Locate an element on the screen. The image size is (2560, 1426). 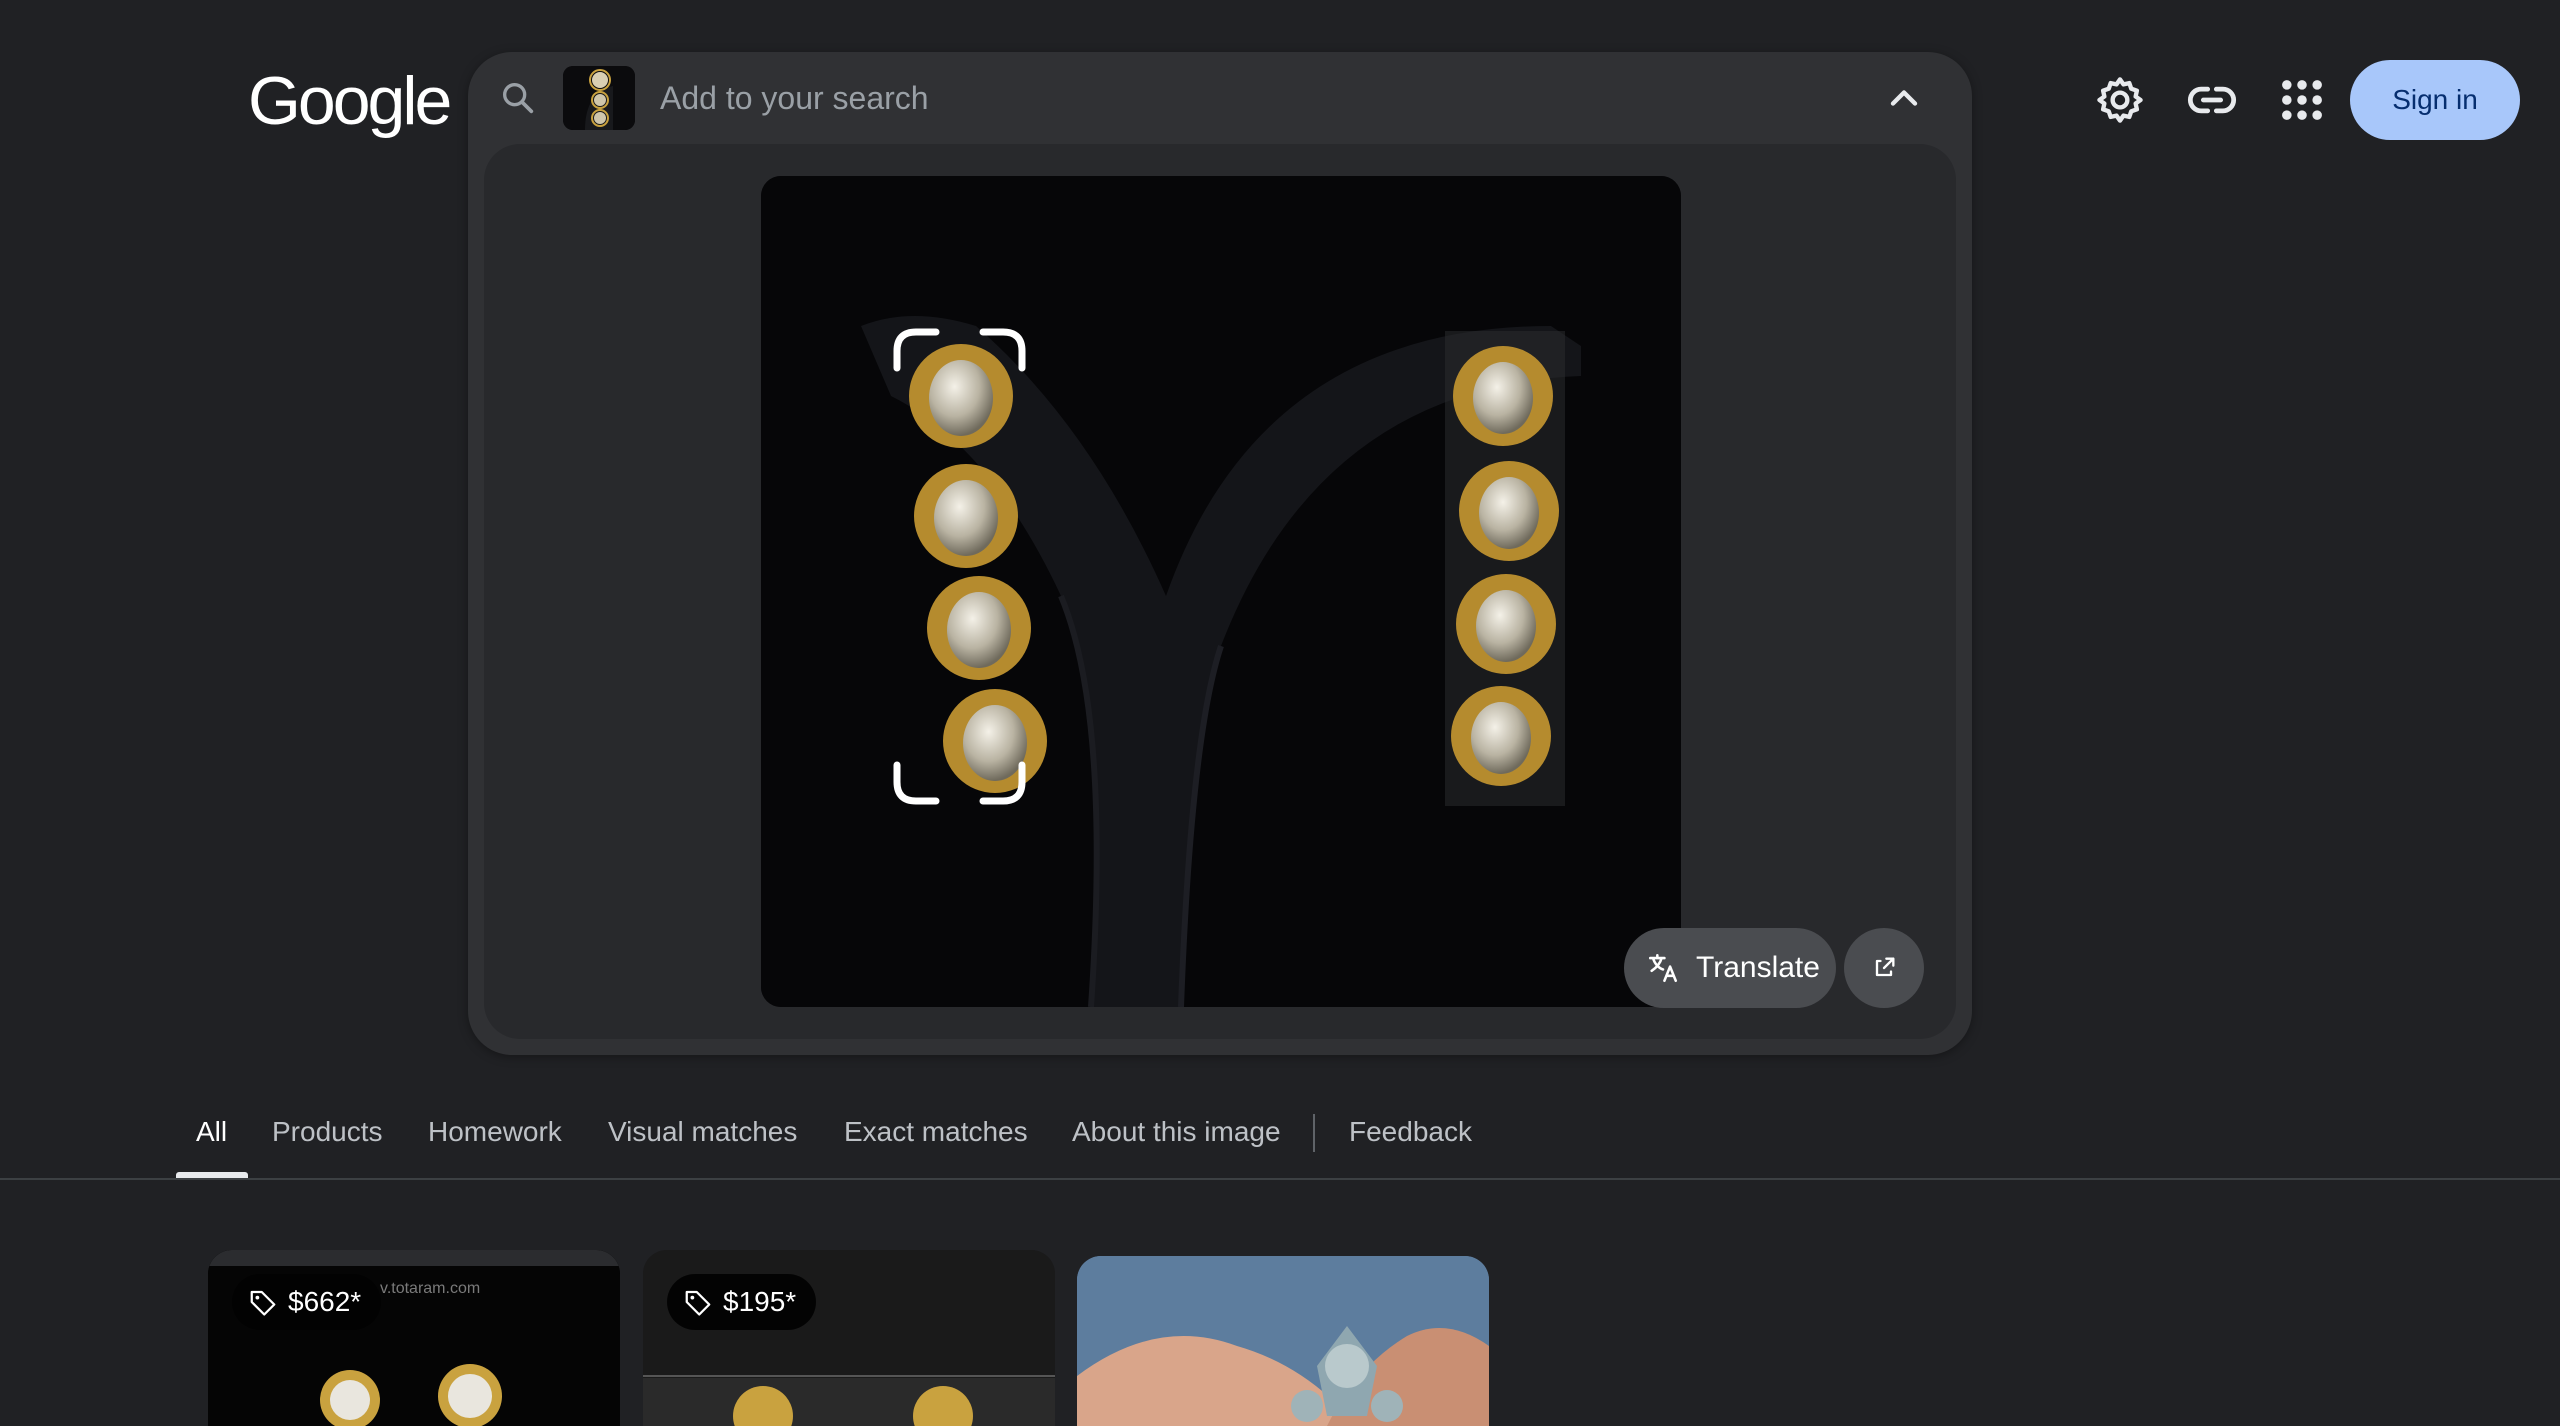
result-thumbnail is located at coordinates (1283, 1341).